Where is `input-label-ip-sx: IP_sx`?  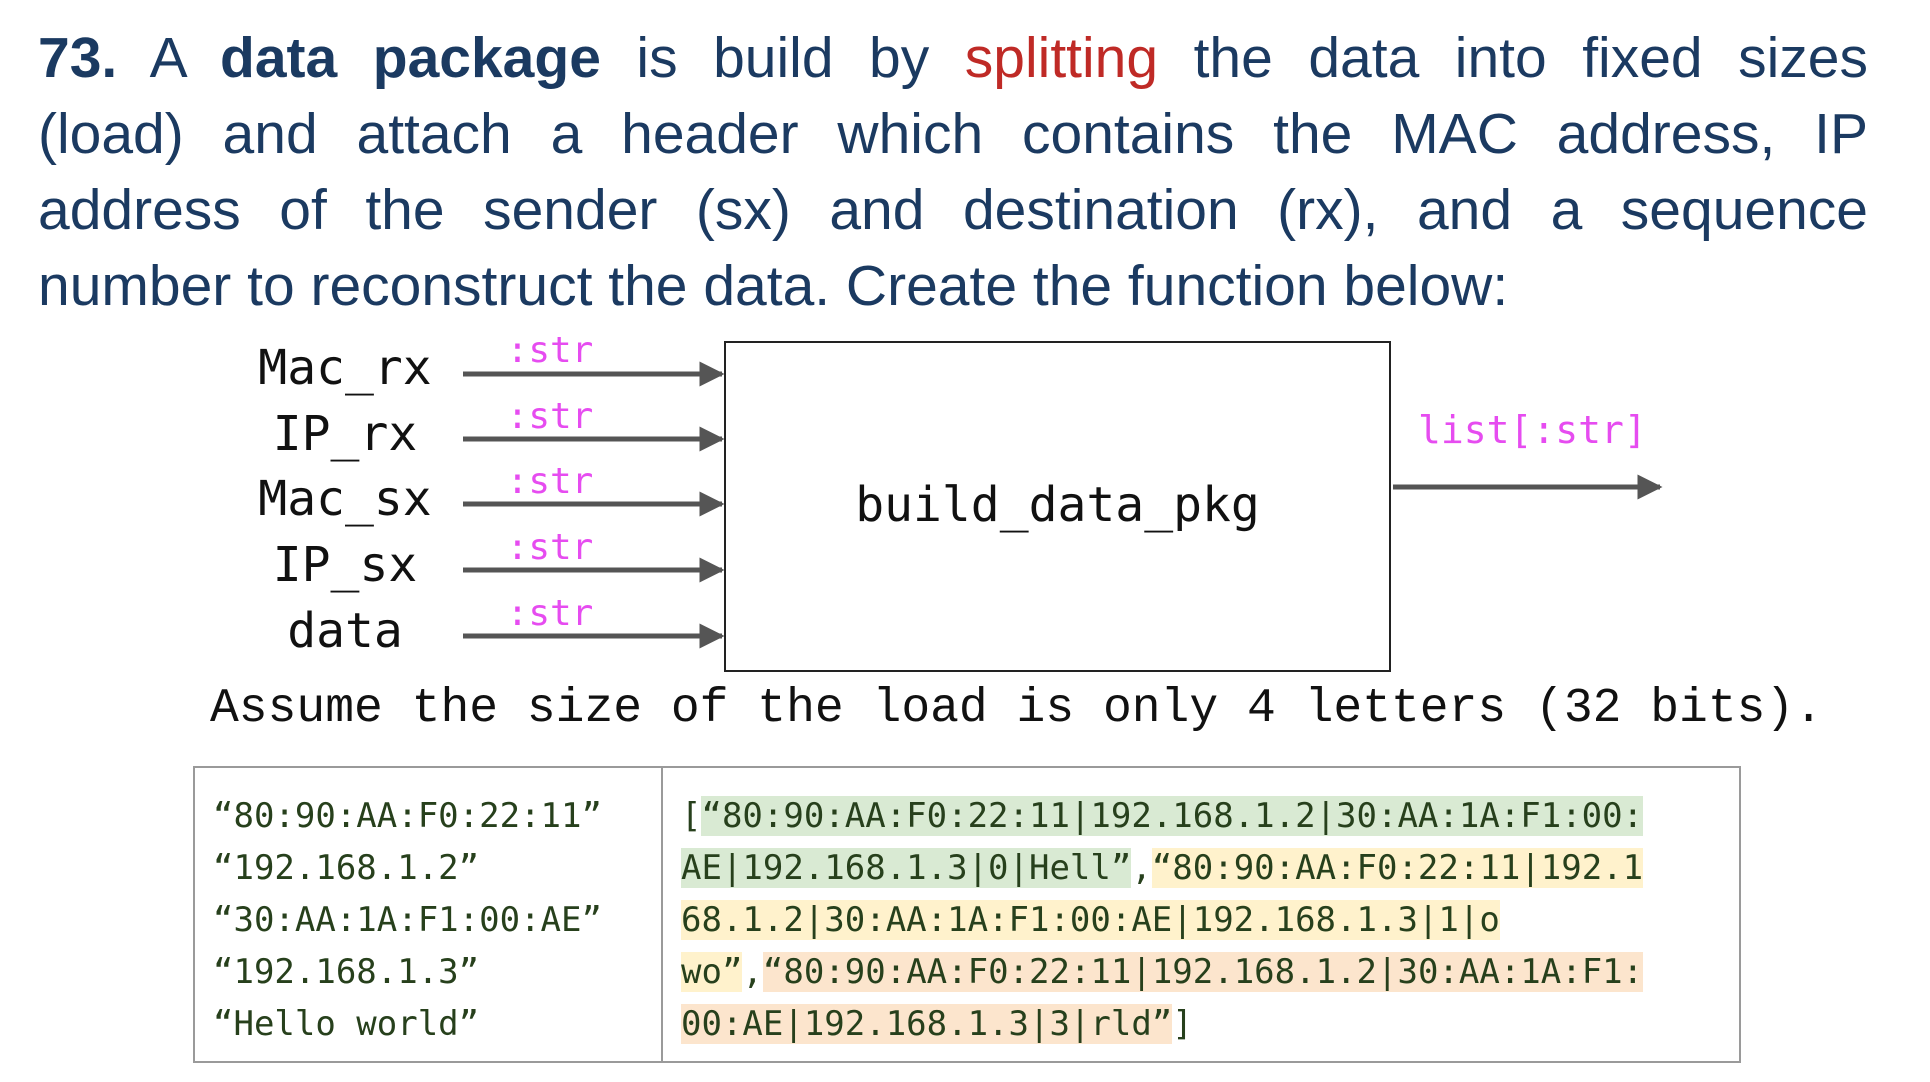 input-label-ip-sx: IP_sx is located at coordinates (345, 565).